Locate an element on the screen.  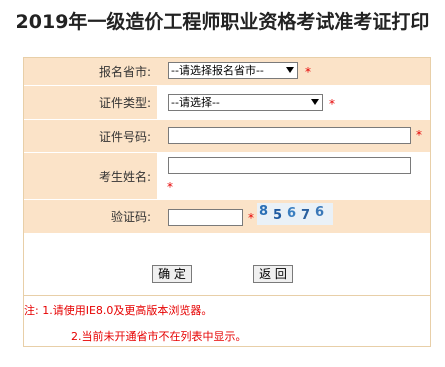
captcha-char: 7 is located at coordinates (306, 215).